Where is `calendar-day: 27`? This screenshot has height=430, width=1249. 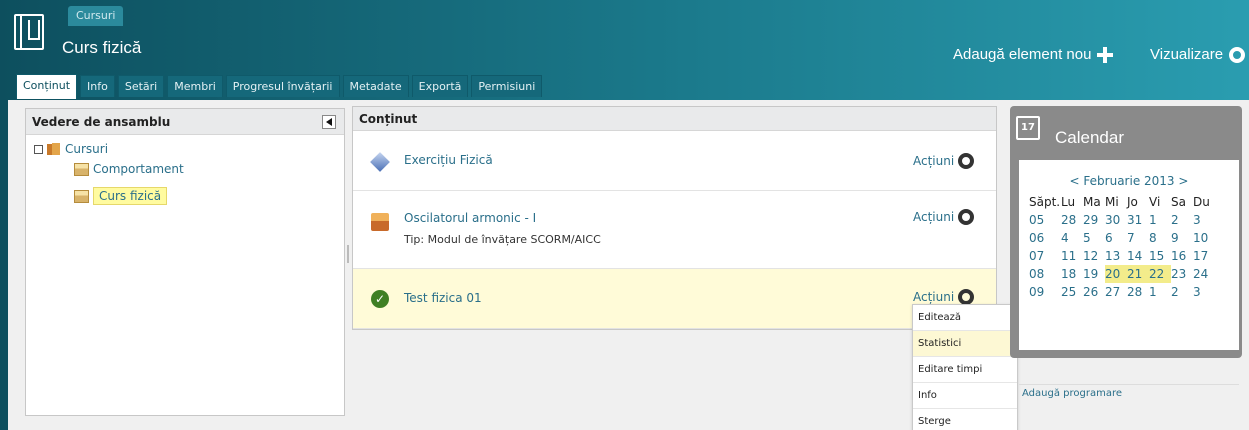 calendar-day: 27 is located at coordinates (1116, 292).